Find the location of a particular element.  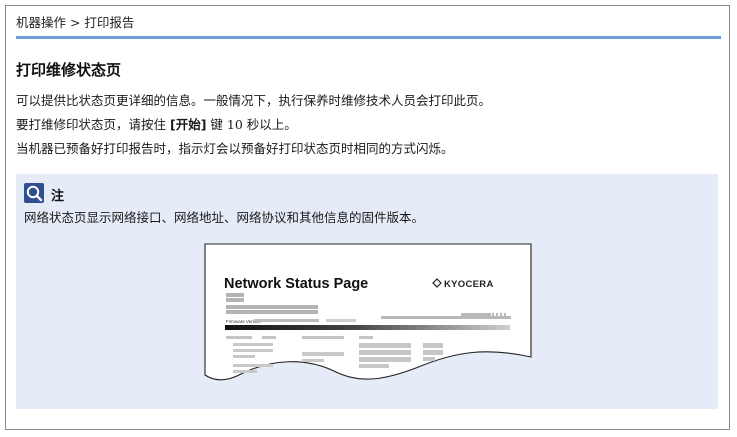

instruction-text-before: 要打维修印状态页，请按住 is located at coordinates (93, 124).